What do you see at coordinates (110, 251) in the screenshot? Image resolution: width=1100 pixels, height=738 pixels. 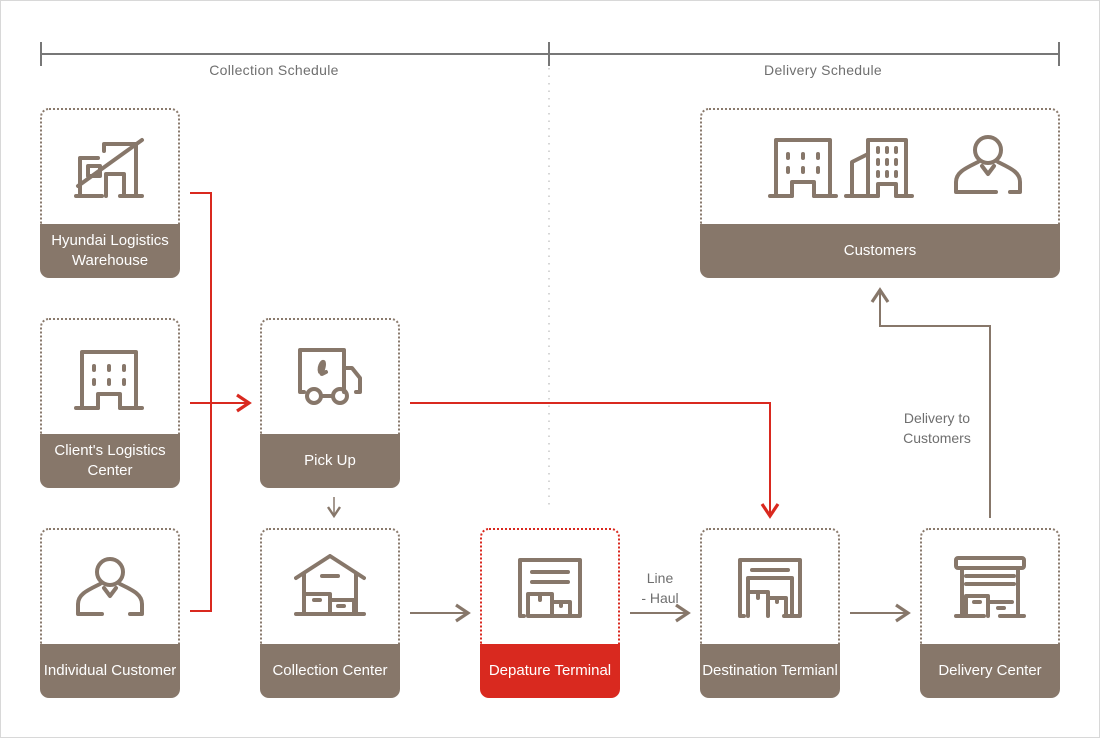 I see `node-label: Hyundai Logistics Warehouse` at bounding box center [110, 251].